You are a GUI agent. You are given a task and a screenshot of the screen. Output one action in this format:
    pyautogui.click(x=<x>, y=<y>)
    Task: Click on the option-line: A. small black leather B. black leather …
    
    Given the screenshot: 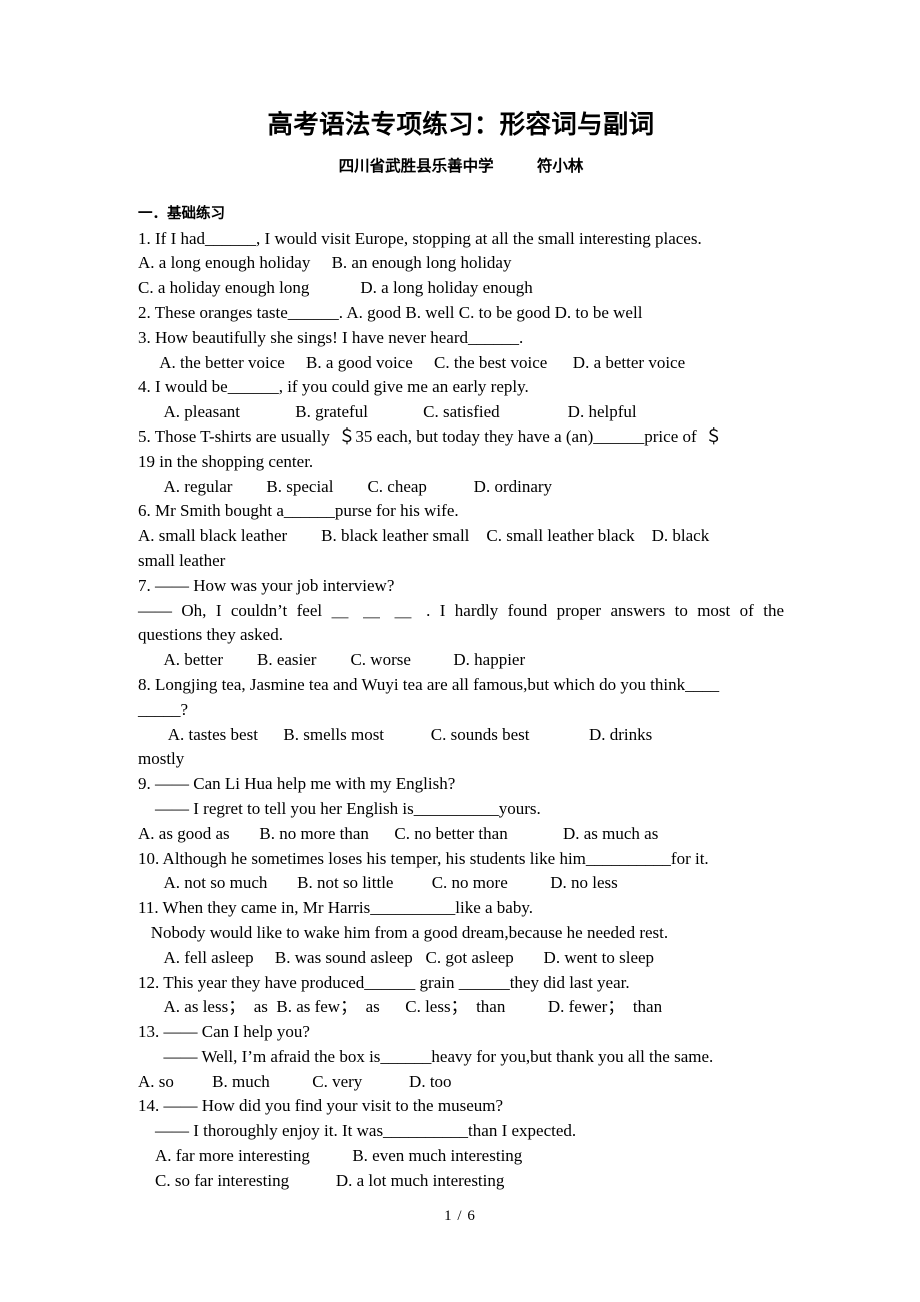 What is the action you would take?
    pyautogui.click(x=424, y=536)
    